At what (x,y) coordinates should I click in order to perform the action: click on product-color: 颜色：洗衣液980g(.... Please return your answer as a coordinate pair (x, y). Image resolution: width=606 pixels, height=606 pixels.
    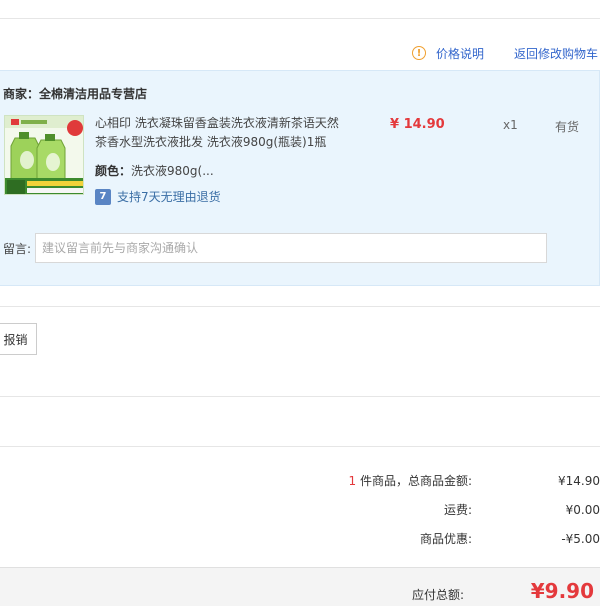
    Looking at the image, I should click on (154, 170).